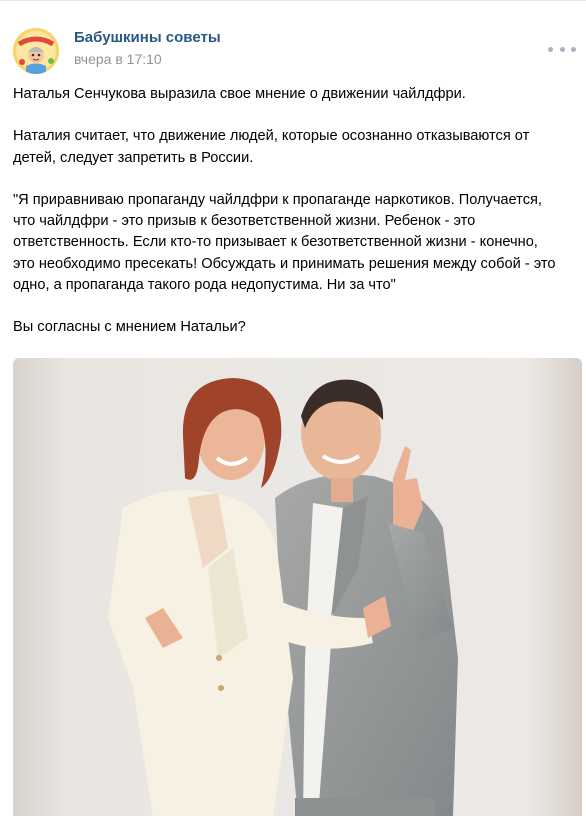 The image size is (586, 816). I want to click on post-header: Бабушкины советы вчера в 17:10, so click(293, 39).